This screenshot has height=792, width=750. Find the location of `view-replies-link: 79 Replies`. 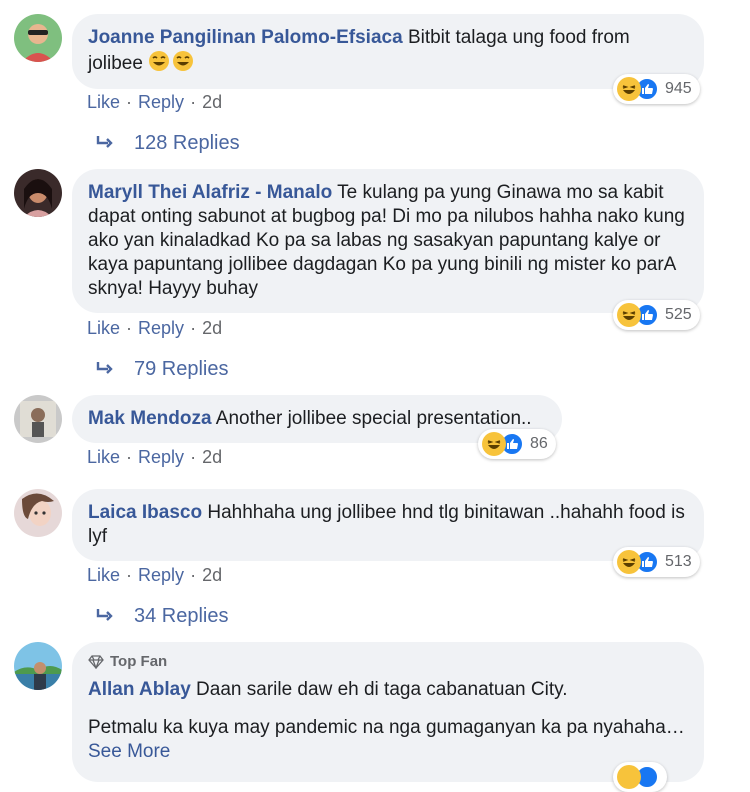

view-replies-link: 79 Replies is located at coordinates (162, 369).